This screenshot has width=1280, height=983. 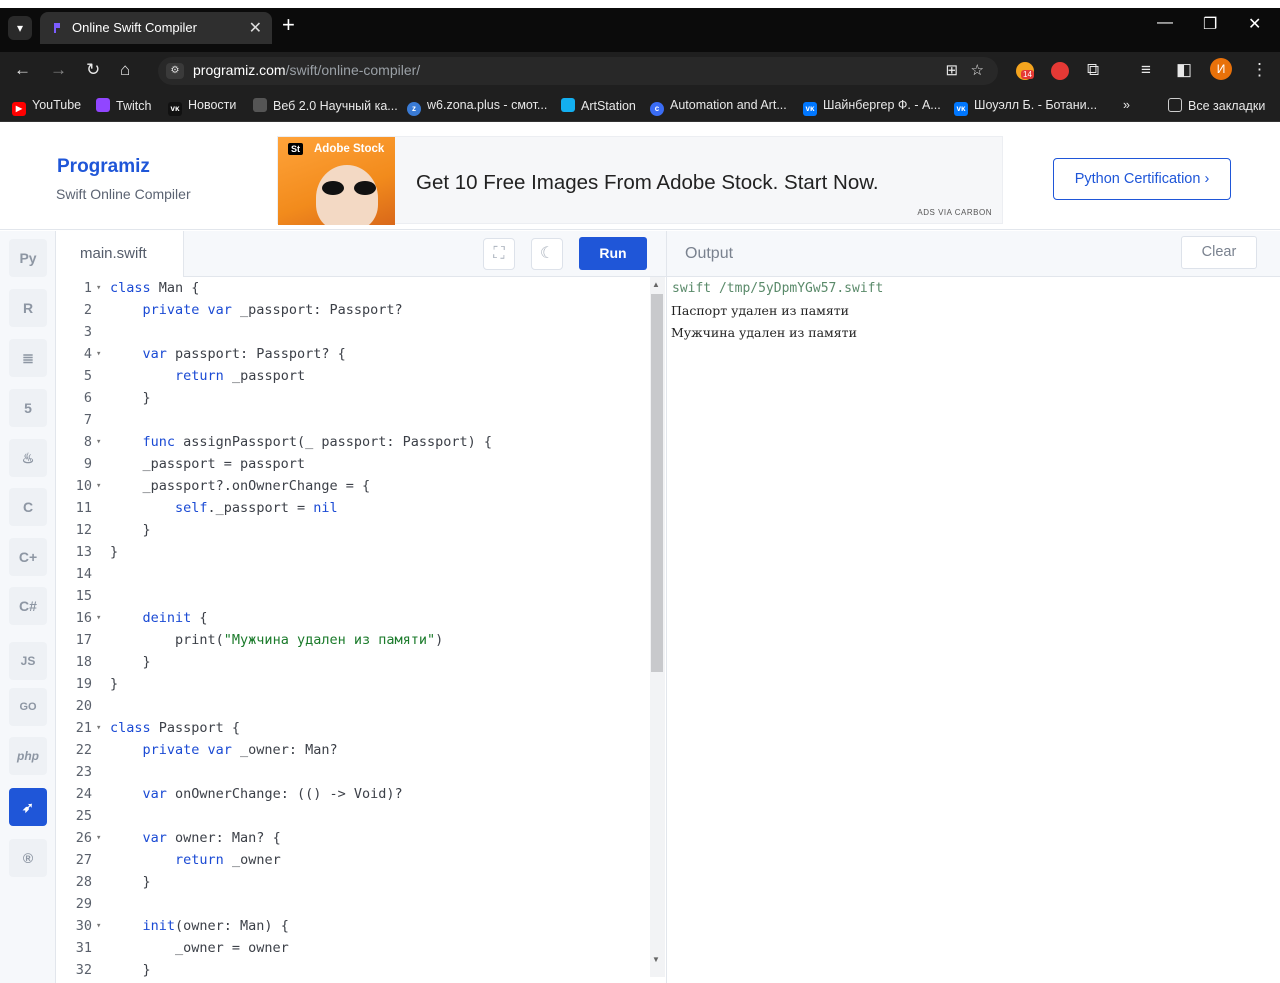 I want to click on bookmark-youtube: ▶ YouTube, so click(x=46, y=107).